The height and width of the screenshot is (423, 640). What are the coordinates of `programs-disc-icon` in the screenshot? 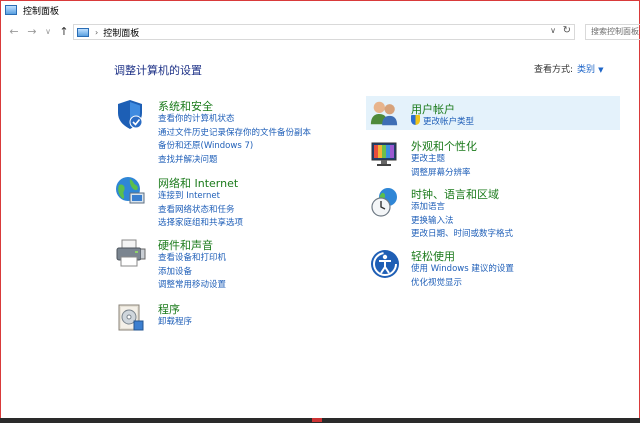 It's located at (130, 317).